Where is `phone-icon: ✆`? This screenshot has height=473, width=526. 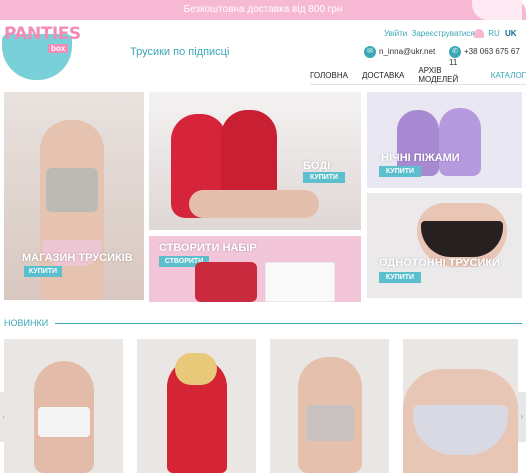 phone-icon: ✆ is located at coordinates (455, 52).